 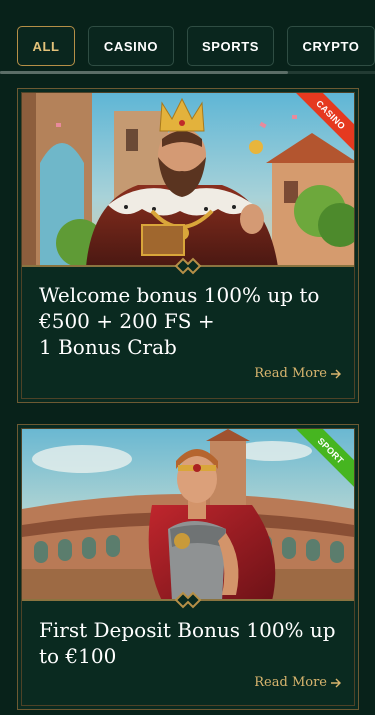 What do you see at coordinates (108, 347) in the screenshot?
I see `card-title-line: 1 Bonus Crab` at bounding box center [108, 347].